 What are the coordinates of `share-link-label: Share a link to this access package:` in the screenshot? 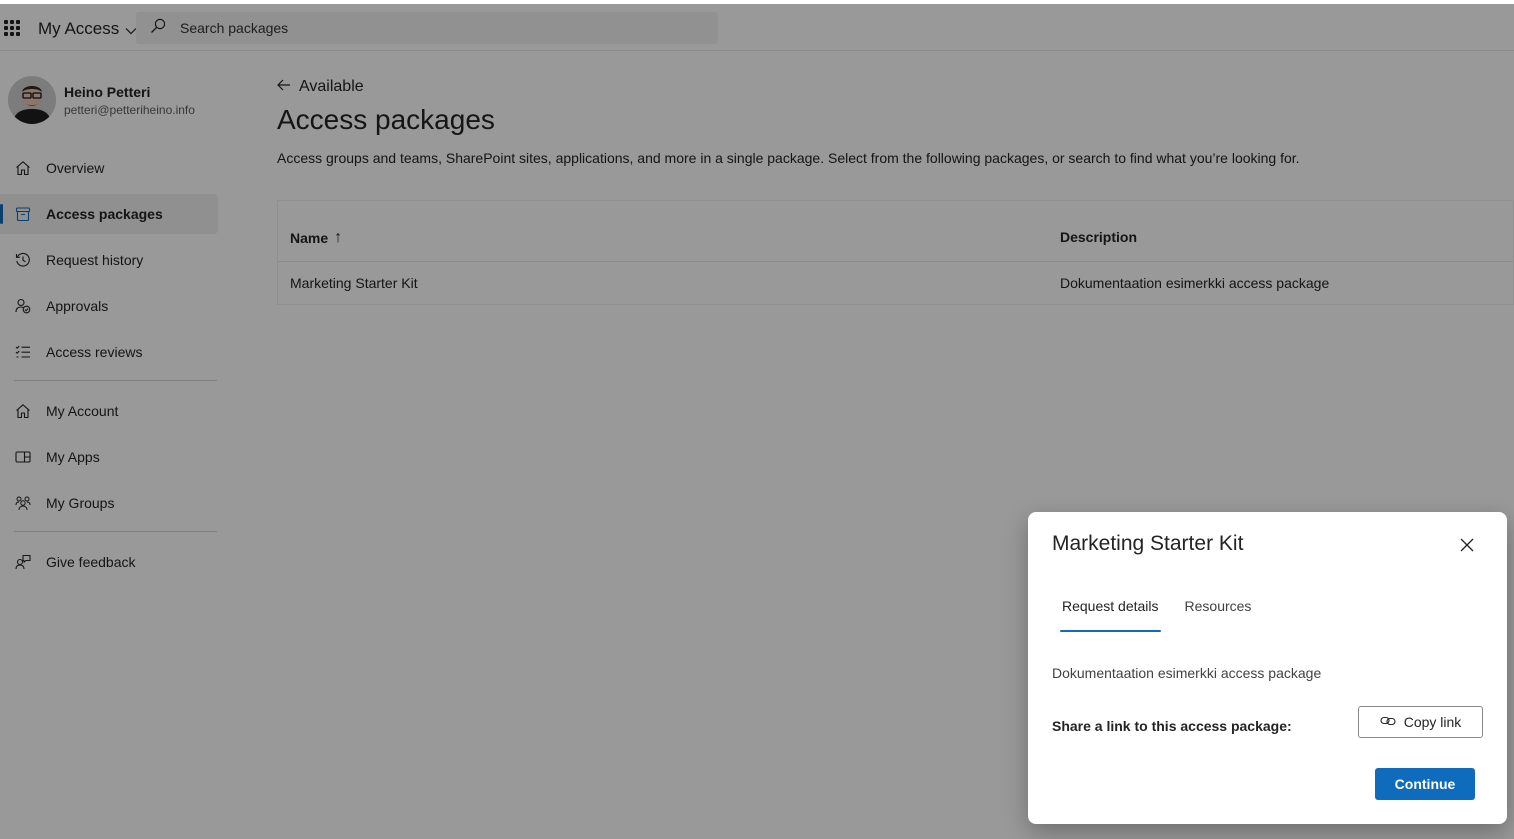 It's located at (1172, 726).